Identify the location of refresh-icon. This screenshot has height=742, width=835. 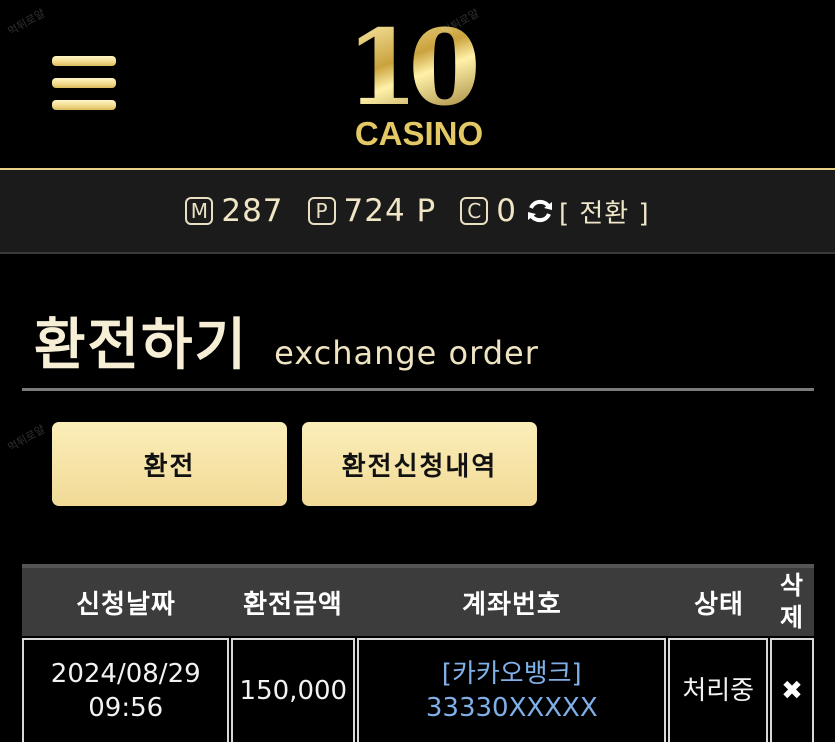
(540, 211).